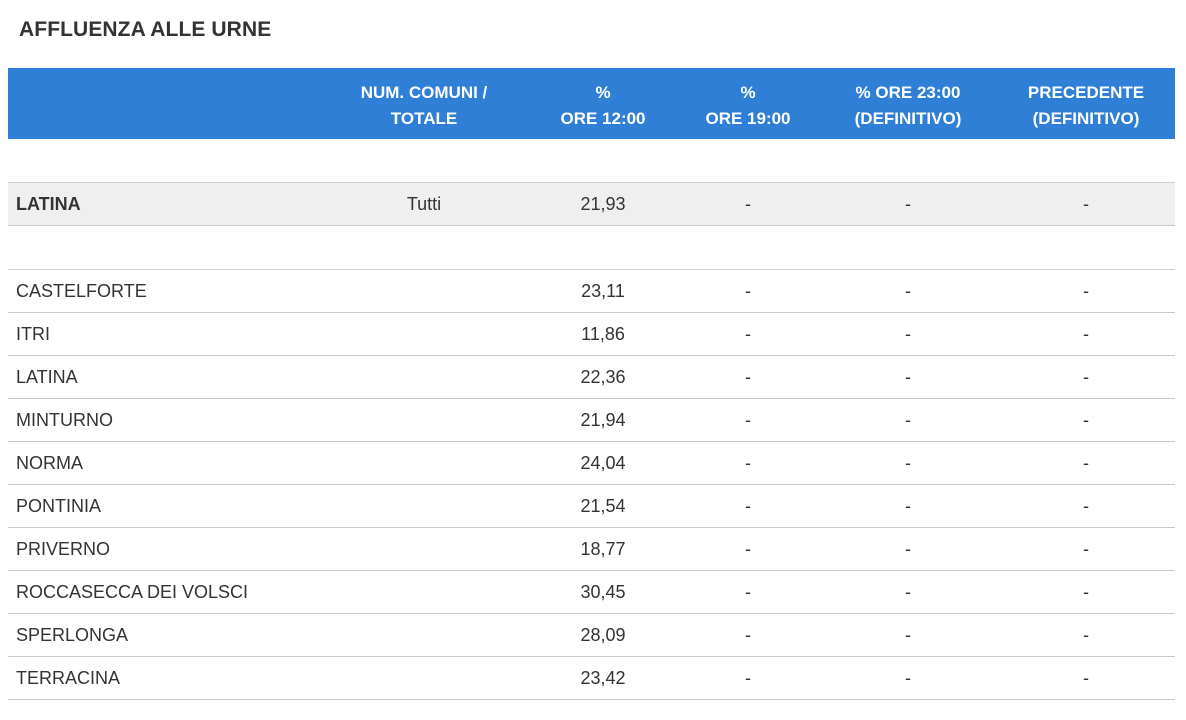 This screenshot has height=720, width=1186. Describe the element at coordinates (72, 635) in the screenshot. I see `municipality-name: SPERLONGA` at that location.